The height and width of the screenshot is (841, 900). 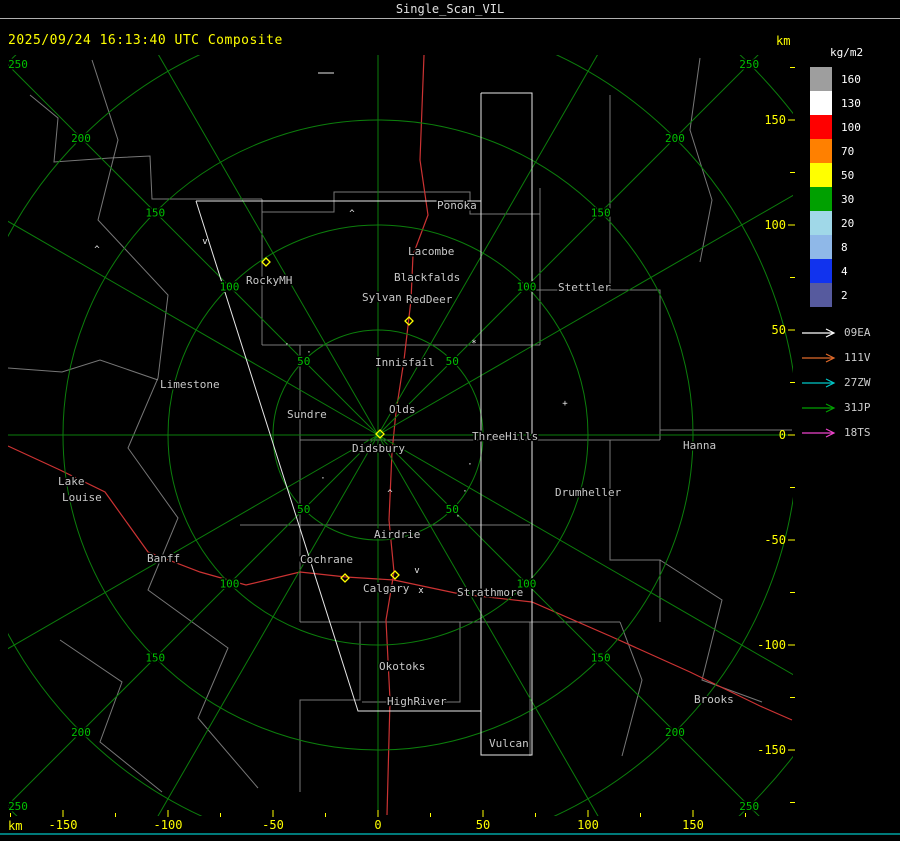 What do you see at coordinates (273, 825) in the screenshot?
I see `bottom-axis-label: -50` at bounding box center [273, 825].